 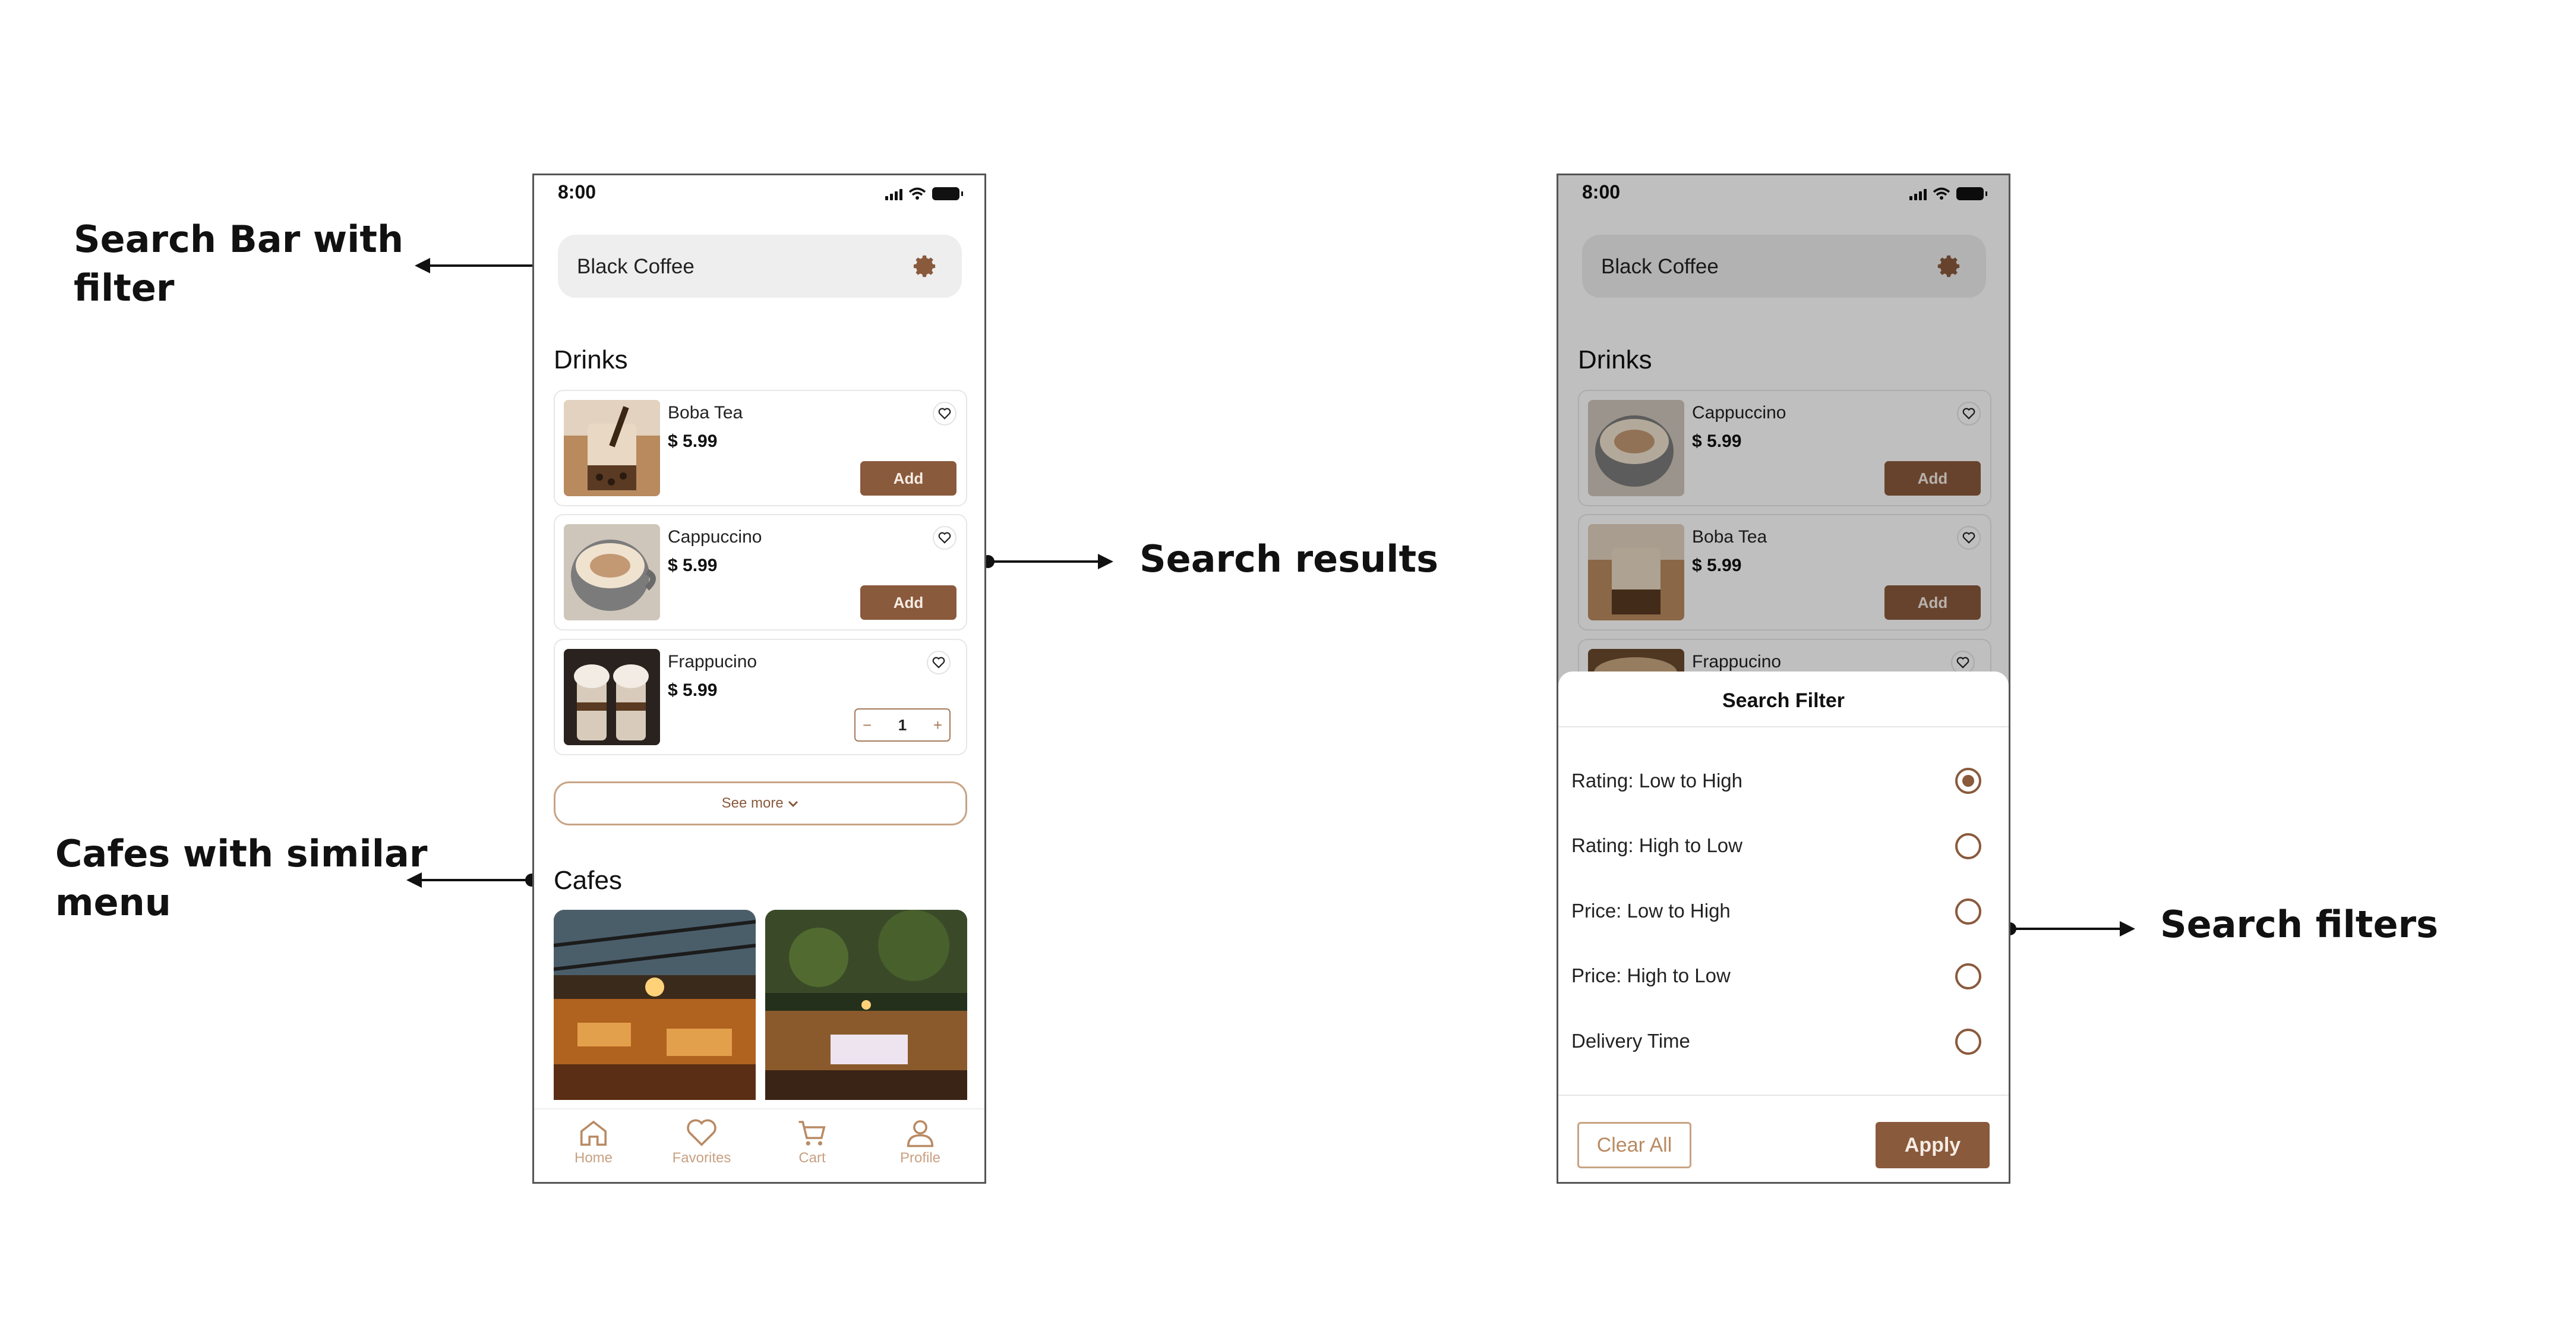 I want to click on drink-name: Frappucino, so click(x=712, y=662).